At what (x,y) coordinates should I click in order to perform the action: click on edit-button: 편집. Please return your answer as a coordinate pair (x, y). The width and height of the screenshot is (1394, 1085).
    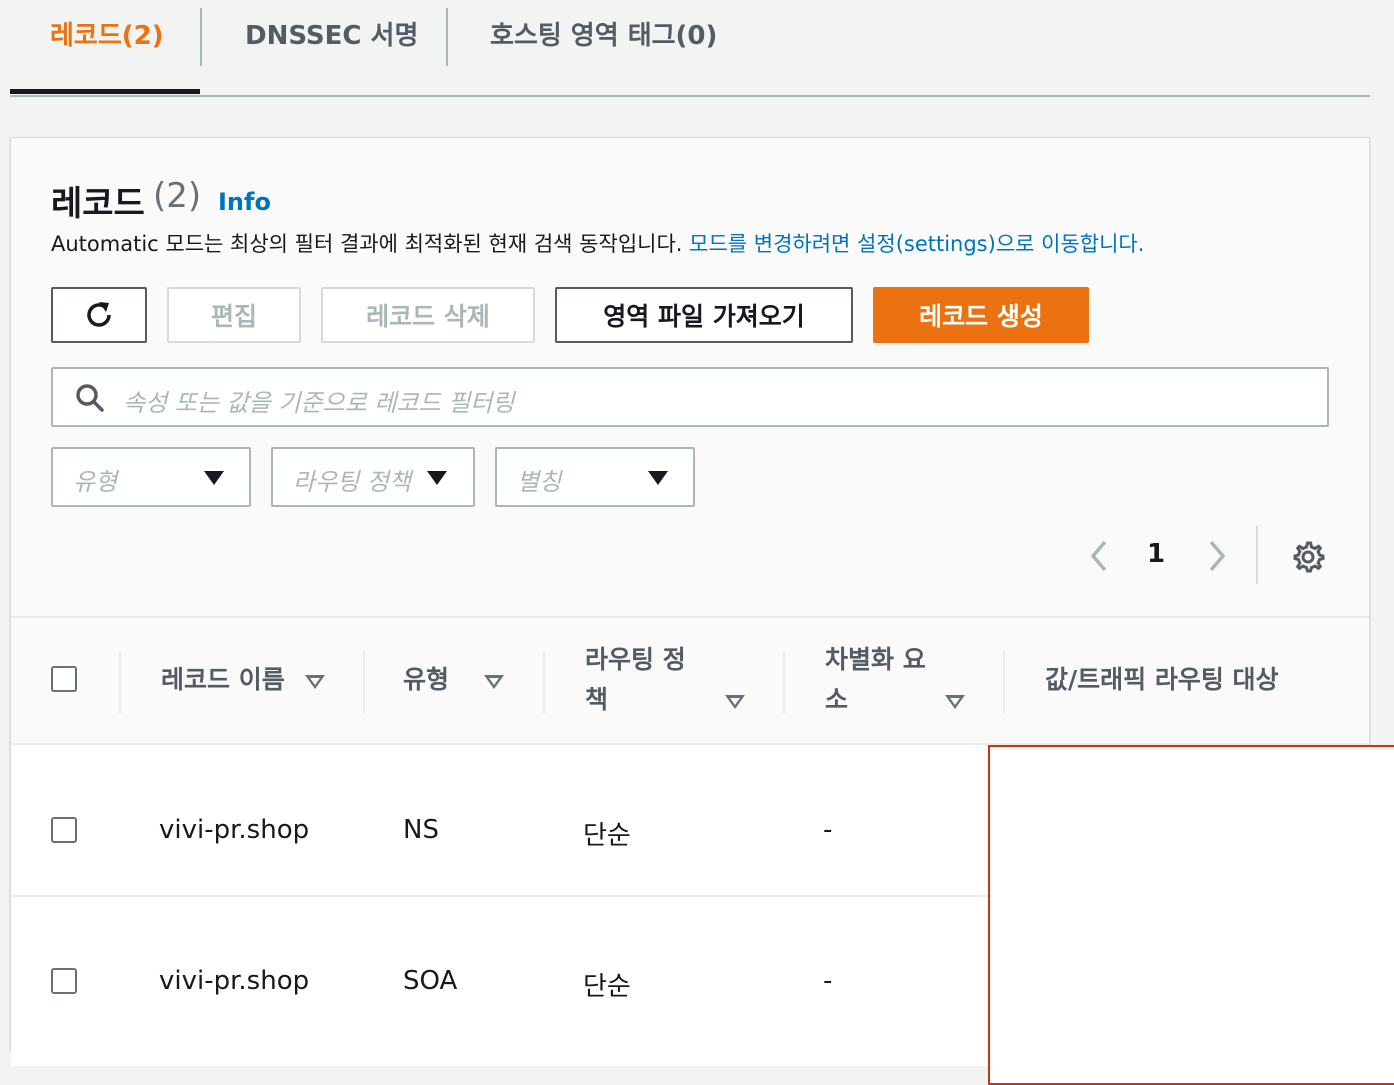
    Looking at the image, I should click on (234, 315).